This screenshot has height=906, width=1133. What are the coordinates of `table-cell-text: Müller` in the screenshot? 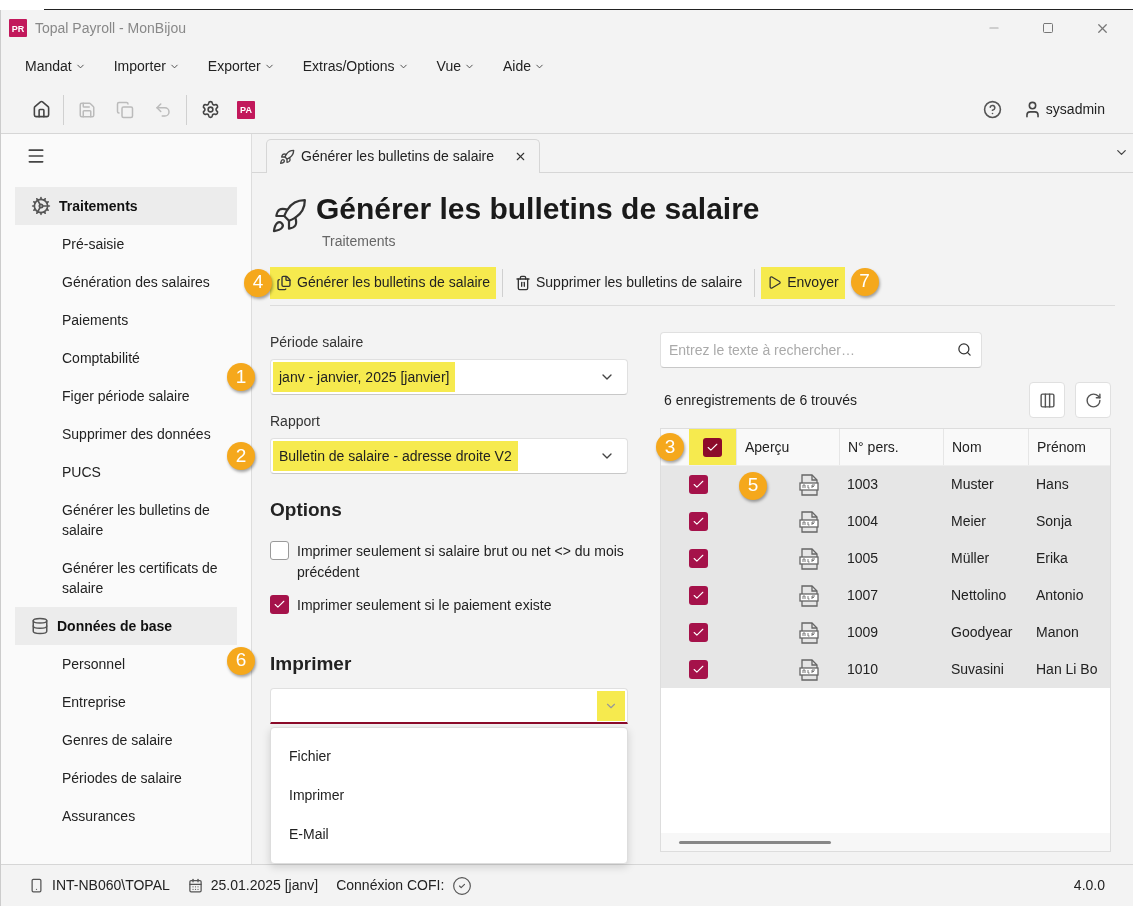 It's located at (970, 558).